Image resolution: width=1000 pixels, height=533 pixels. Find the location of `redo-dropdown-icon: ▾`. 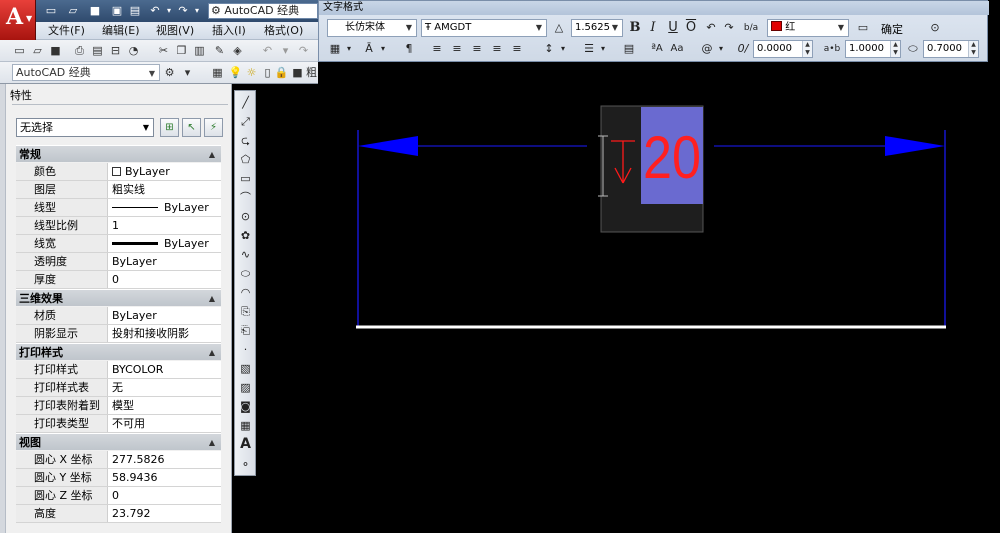

redo-dropdown-icon: ▾ is located at coordinates (197, 11).